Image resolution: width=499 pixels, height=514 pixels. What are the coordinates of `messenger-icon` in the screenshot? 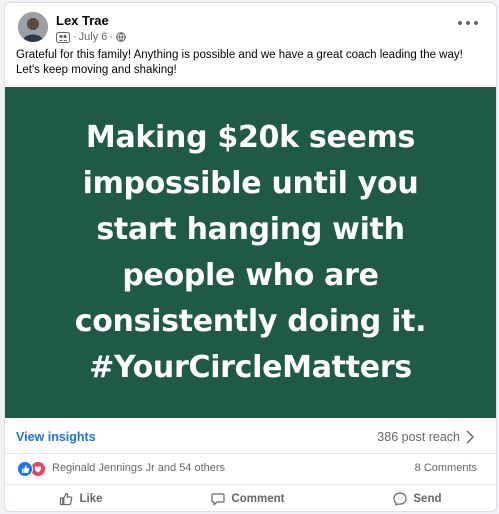 It's located at (400, 499).